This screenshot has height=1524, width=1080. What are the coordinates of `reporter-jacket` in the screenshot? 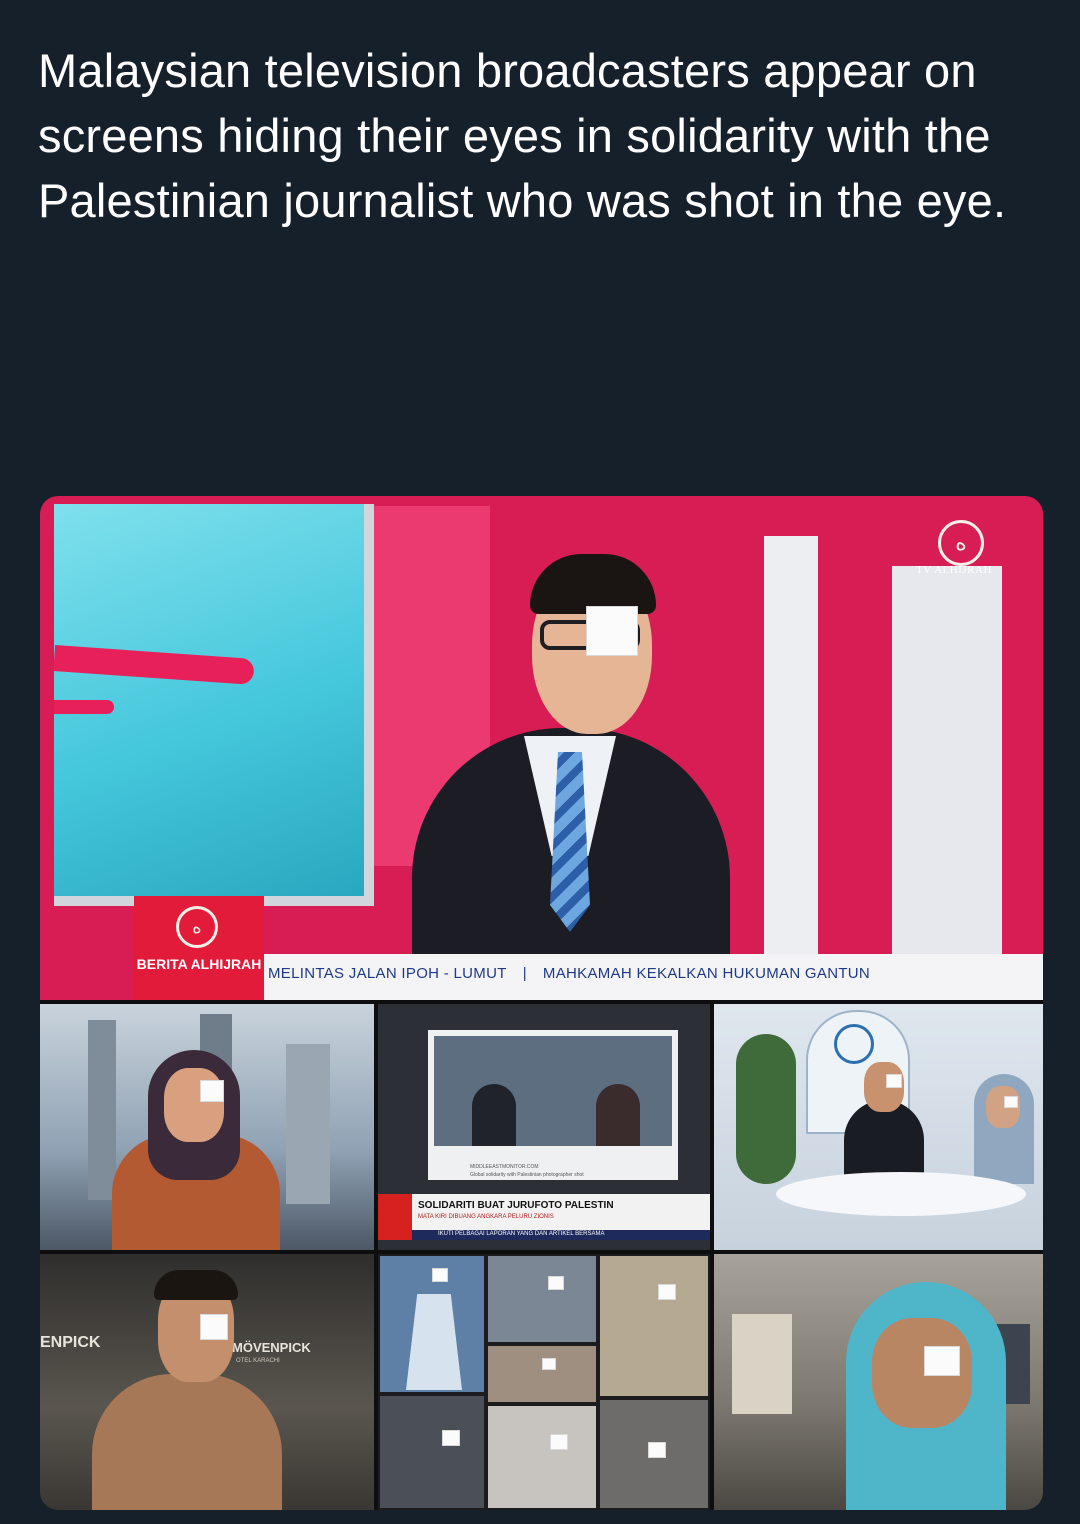 It's located at (187, 1442).